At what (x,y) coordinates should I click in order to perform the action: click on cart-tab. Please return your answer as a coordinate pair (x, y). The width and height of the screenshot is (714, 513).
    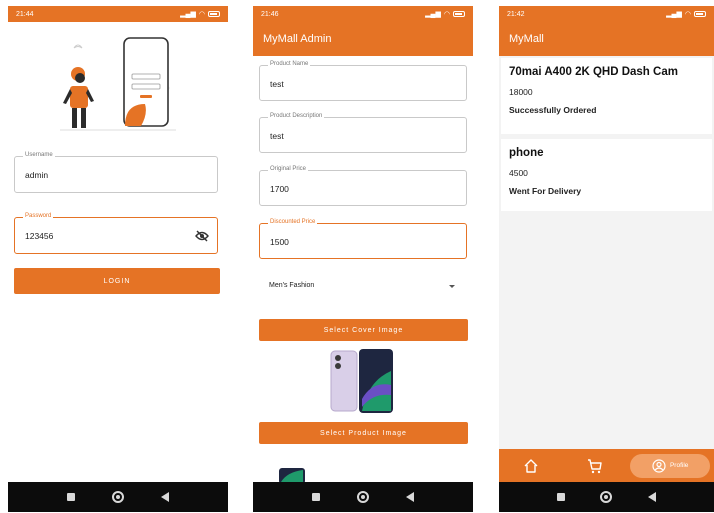
    Looking at the image, I should click on (595, 465).